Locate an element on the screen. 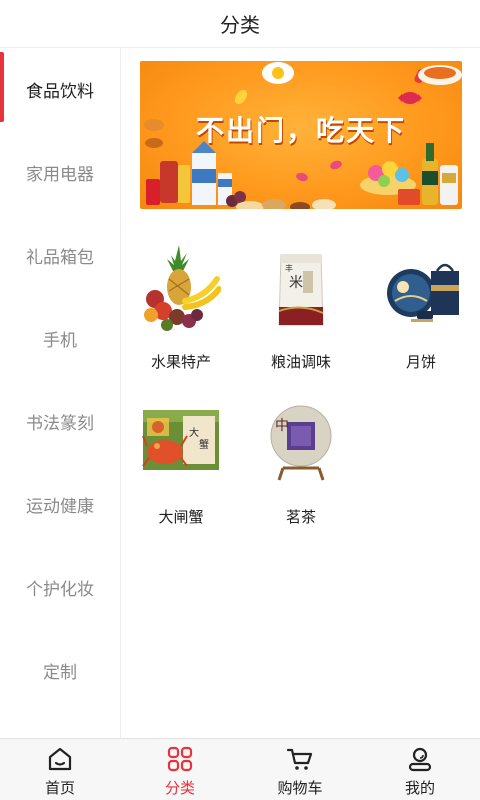 The image size is (480, 800). sidebar-item-label: 个护化妆 is located at coordinates (60, 590).